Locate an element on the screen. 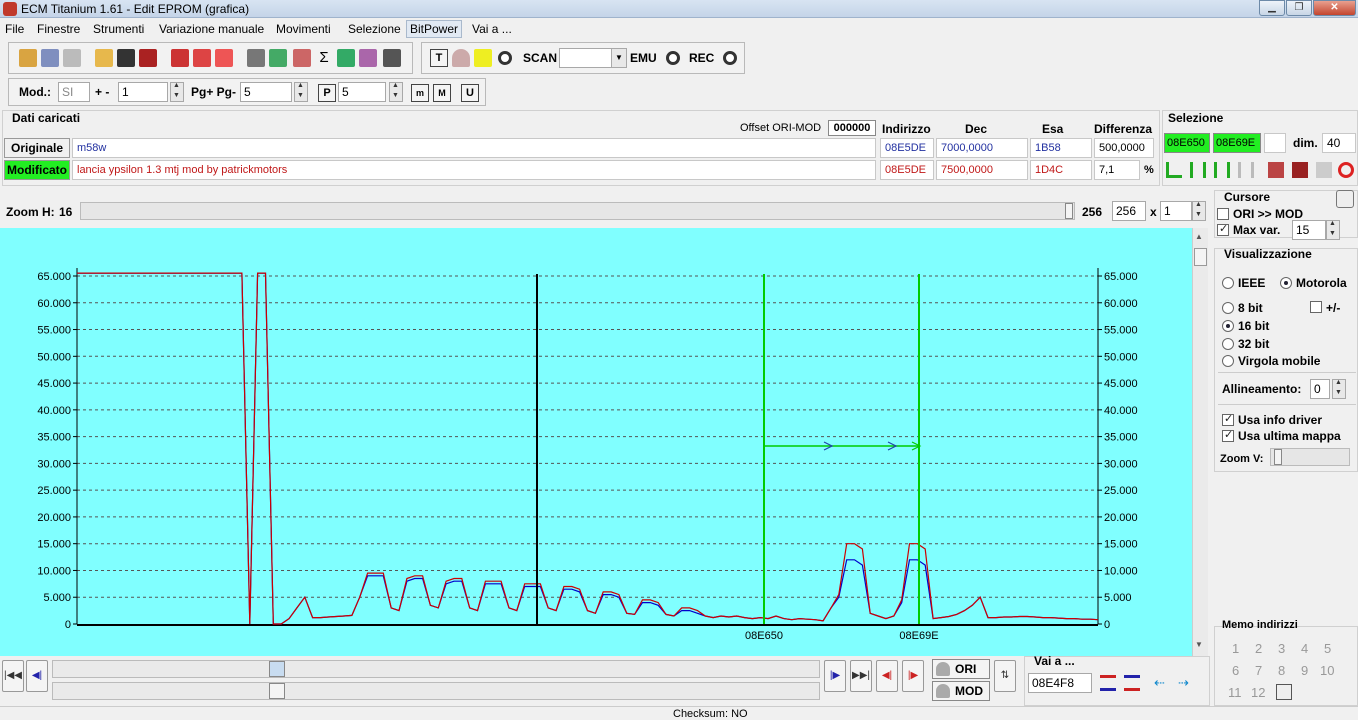 This screenshot has height=720, width=1358. mod-field: SI is located at coordinates (74, 92).